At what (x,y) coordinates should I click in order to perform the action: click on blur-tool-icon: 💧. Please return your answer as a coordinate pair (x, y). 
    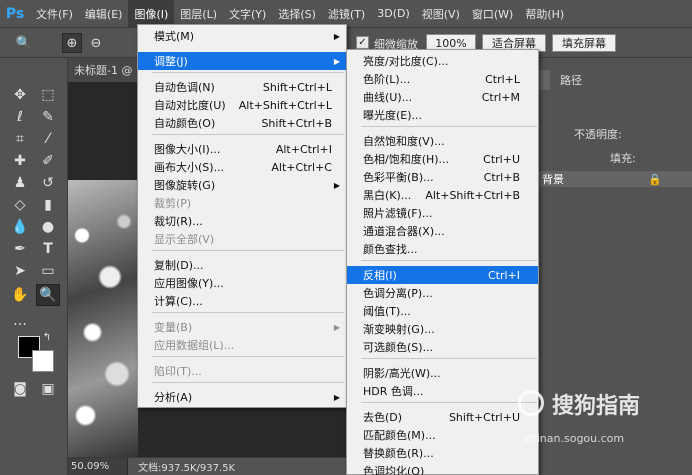
    Looking at the image, I should click on (20, 227).